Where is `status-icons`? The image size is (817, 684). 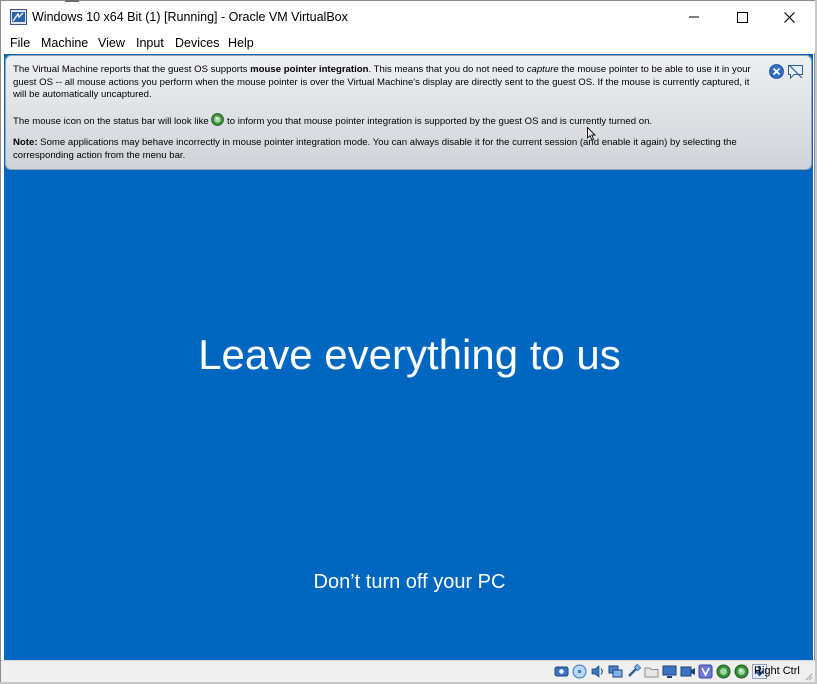 status-icons is located at coordinates (660, 672).